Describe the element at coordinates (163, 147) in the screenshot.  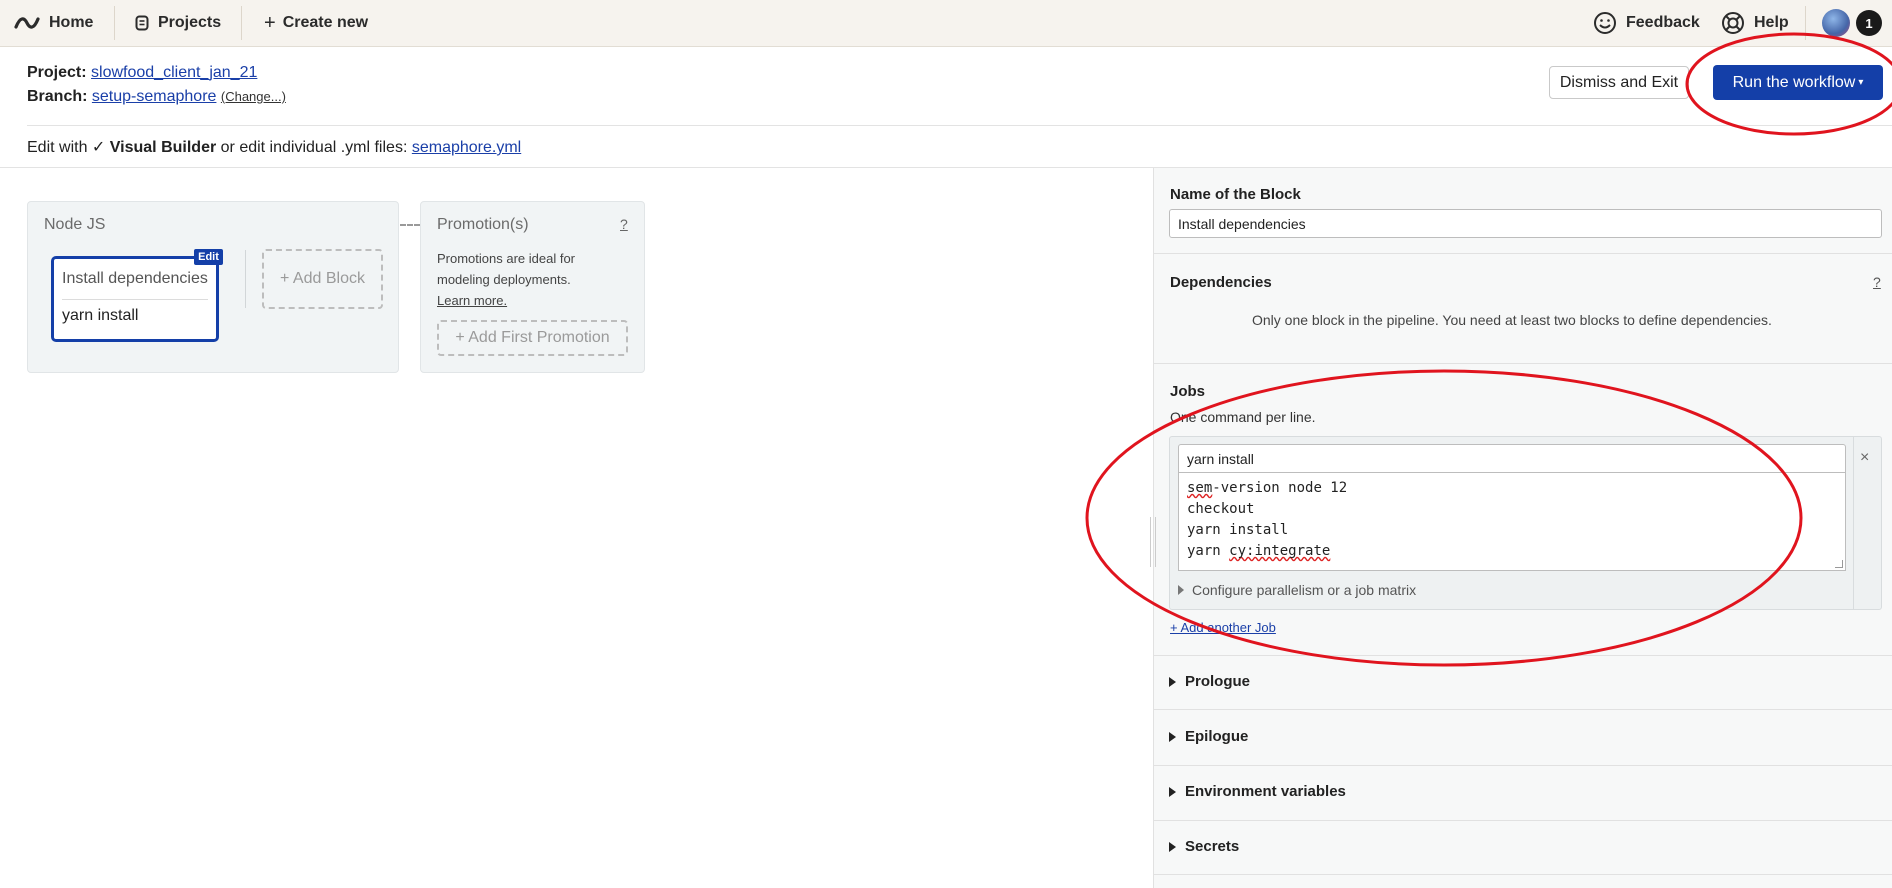
I see `visual-builder-label: Visual Builder` at that location.